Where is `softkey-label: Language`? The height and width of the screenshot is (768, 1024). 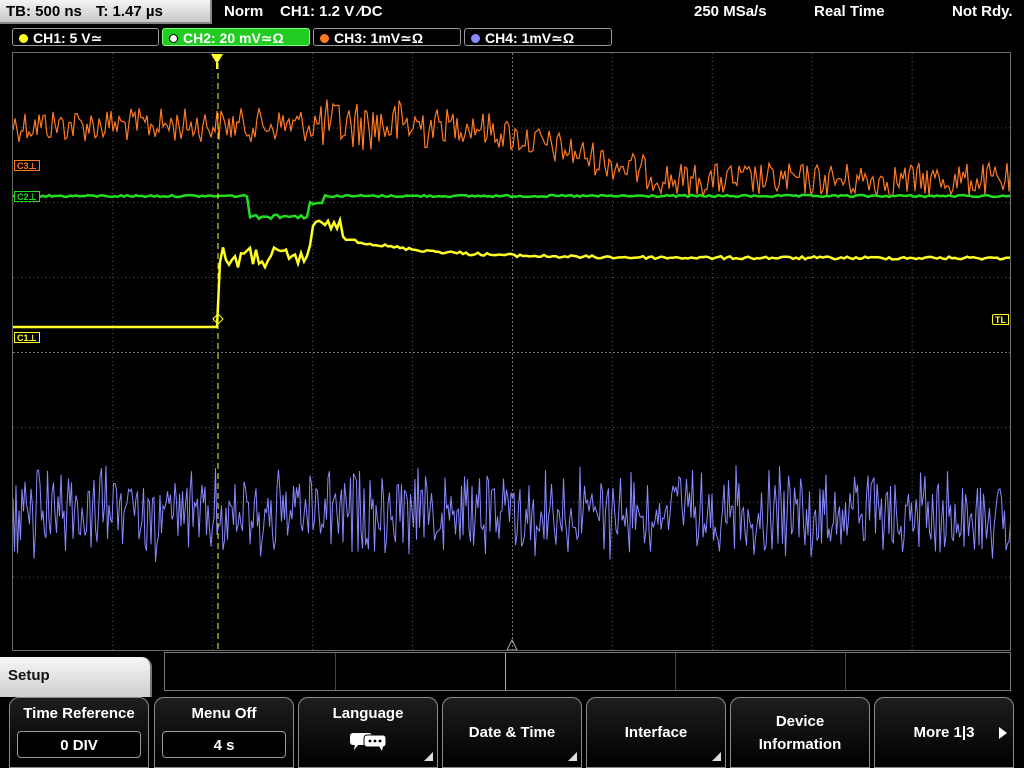
softkey-label: Language is located at coordinates (368, 713).